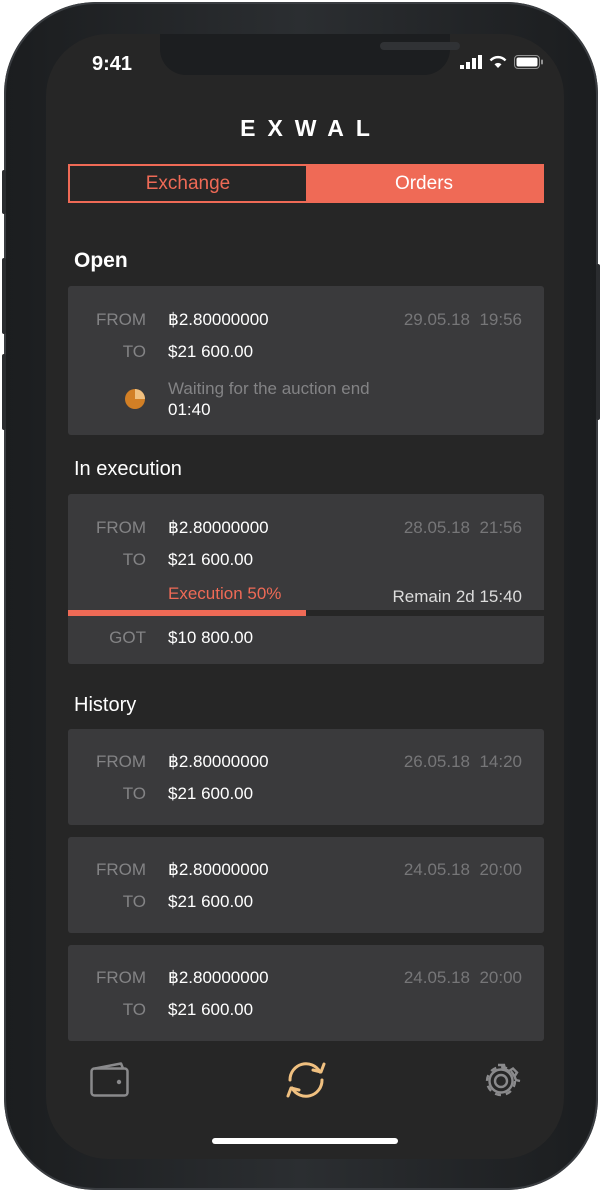 The image size is (602, 1194). Describe the element at coordinates (306, 1080) in the screenshot. I see `exchange-icon` at that location.